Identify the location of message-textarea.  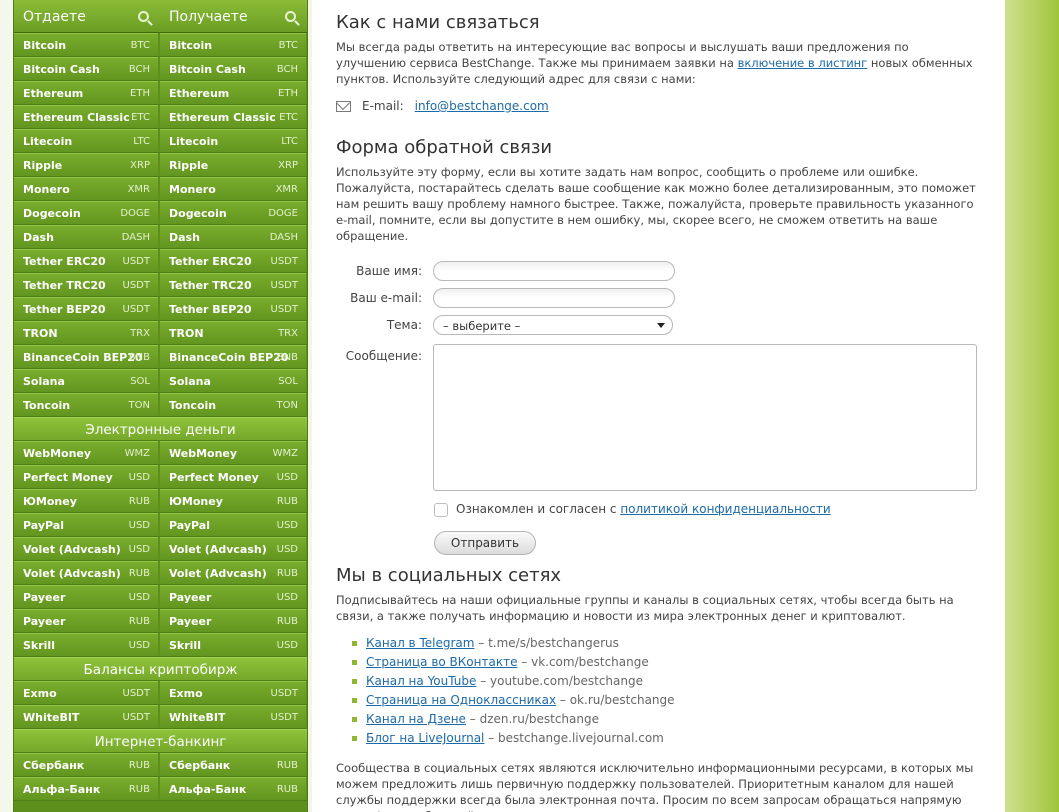
(705, 417).